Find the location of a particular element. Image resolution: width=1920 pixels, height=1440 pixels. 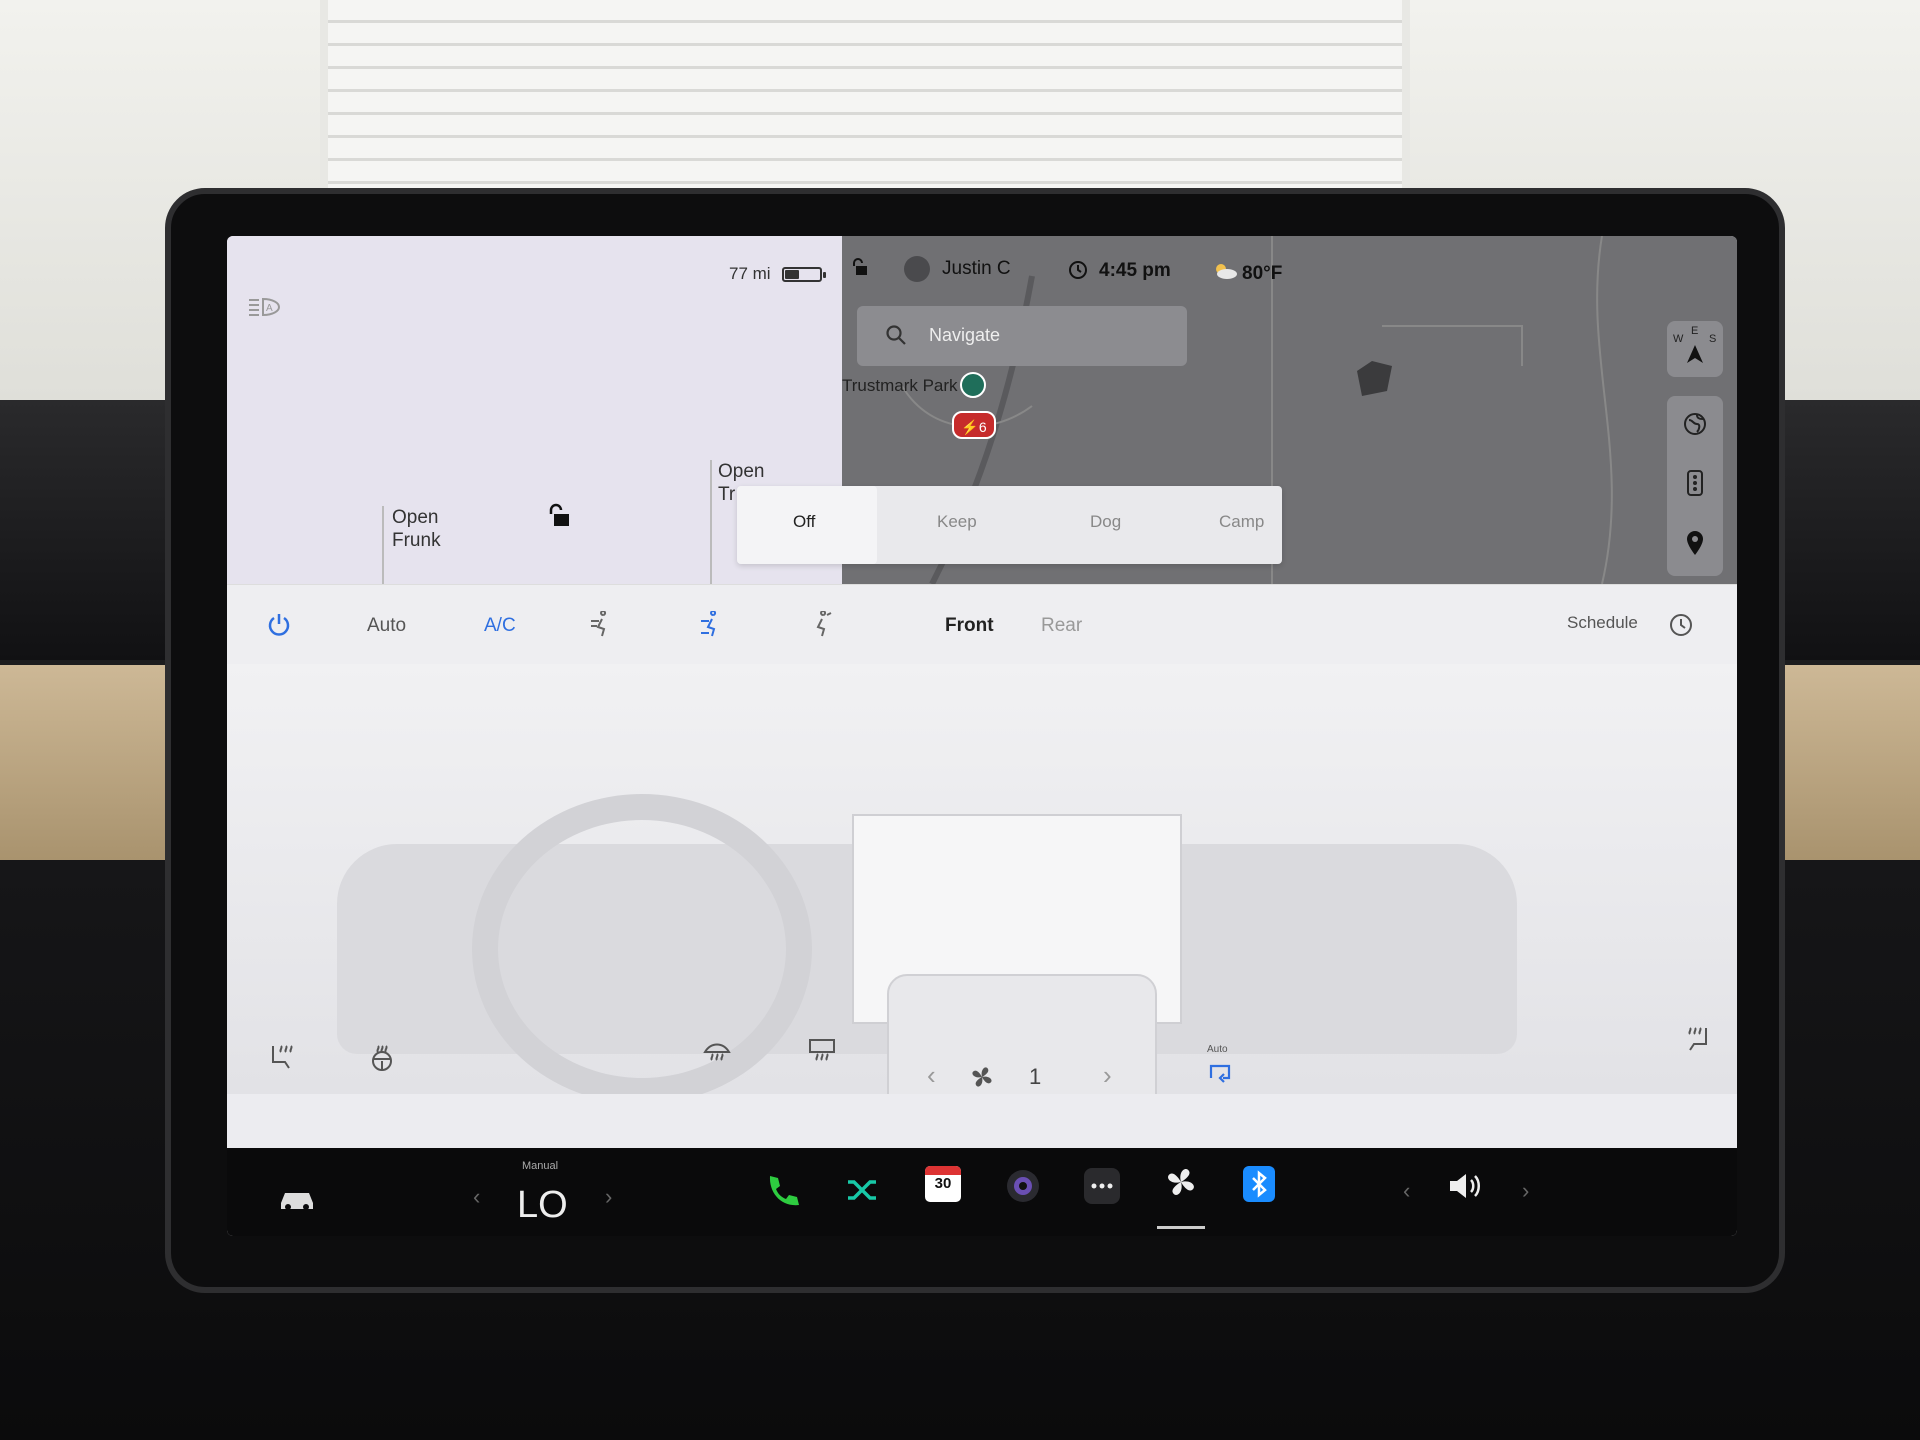

bottom-dock: ‹ Manual LO › 30 ‹ › is located at coordinates (982, 1192).